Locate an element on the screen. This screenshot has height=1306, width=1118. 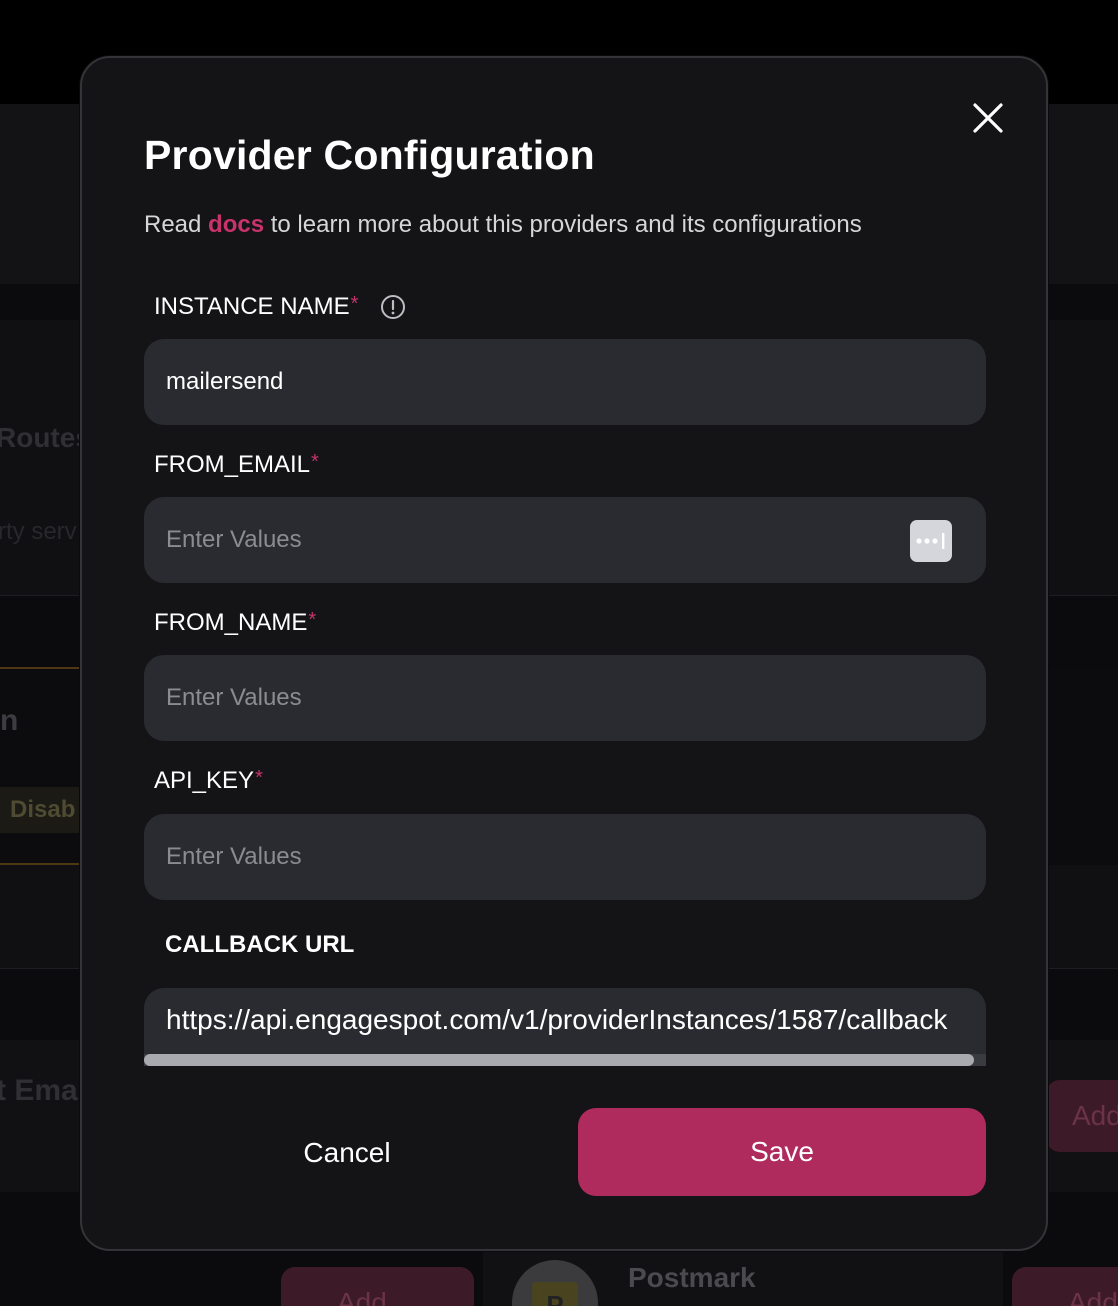
from-email-label-text: FROM_EMAIL is located at coordinates (232, 464).